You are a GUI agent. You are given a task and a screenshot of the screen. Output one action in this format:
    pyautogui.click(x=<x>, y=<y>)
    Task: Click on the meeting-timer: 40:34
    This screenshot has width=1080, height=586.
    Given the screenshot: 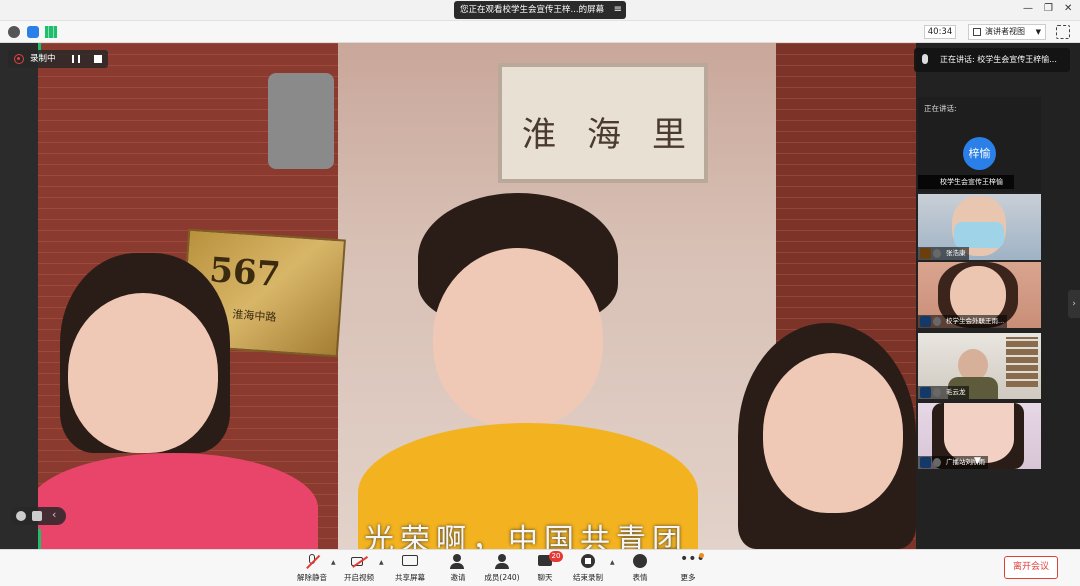 What is the action you would take?
    pyautogui.click(x=940, y=32)
    